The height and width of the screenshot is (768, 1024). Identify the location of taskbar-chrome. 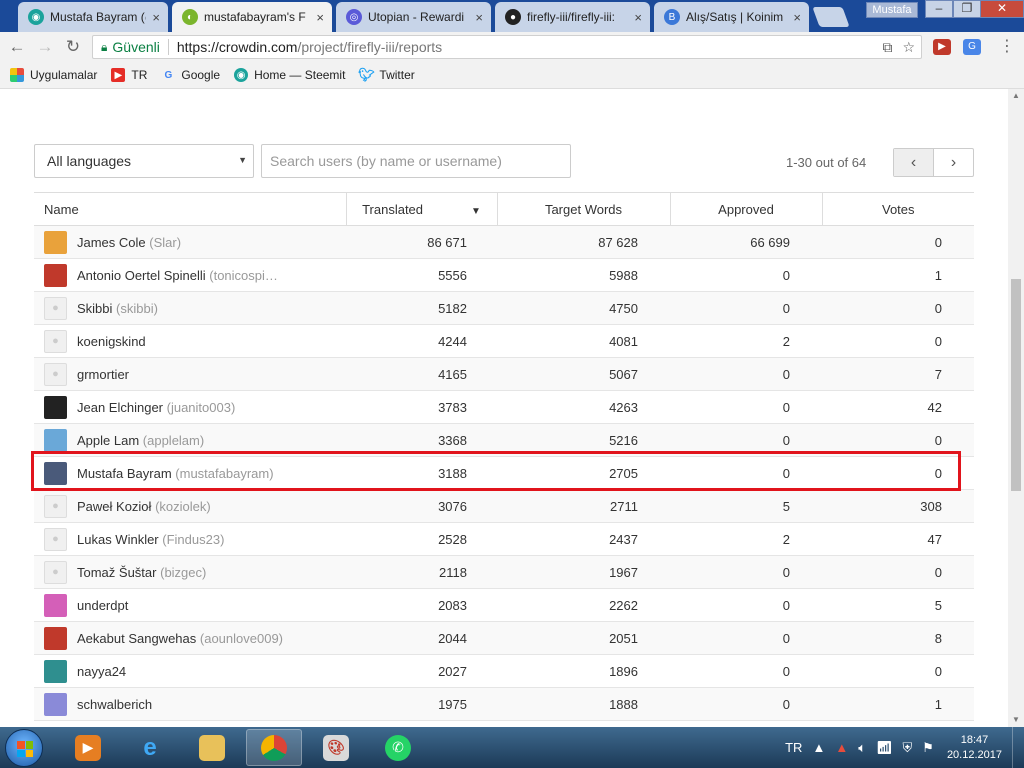
(274, 747).